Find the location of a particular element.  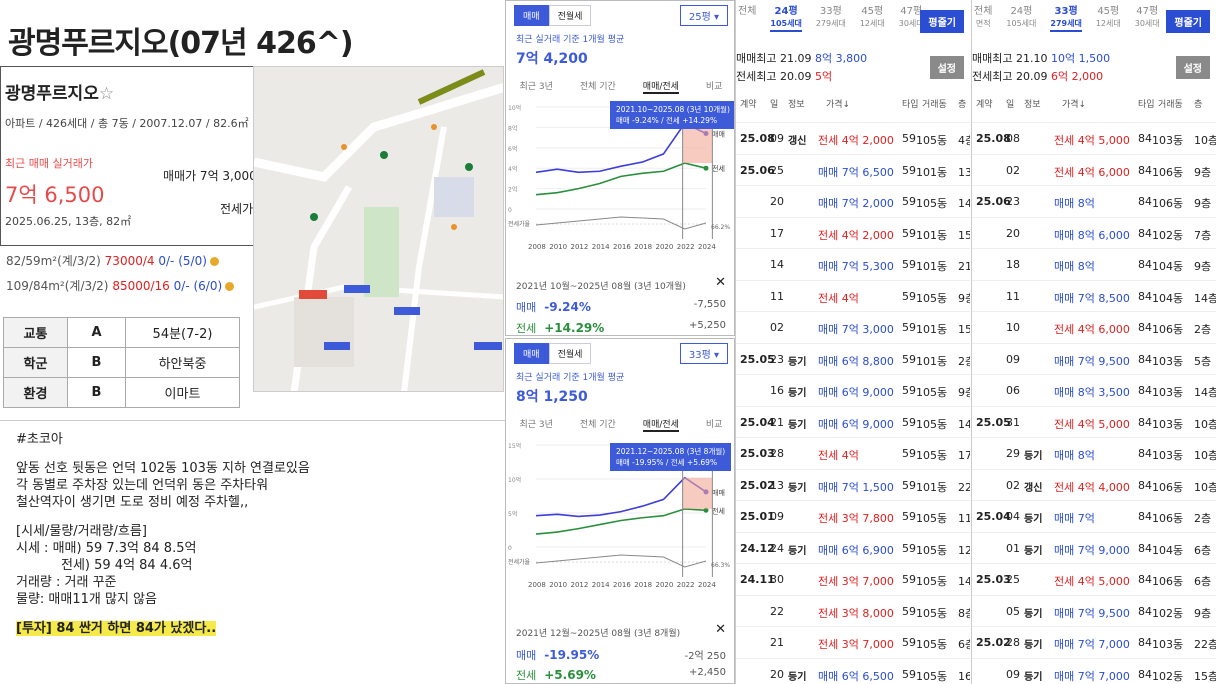

status-dot-icon is located at coordinates (214, 261).